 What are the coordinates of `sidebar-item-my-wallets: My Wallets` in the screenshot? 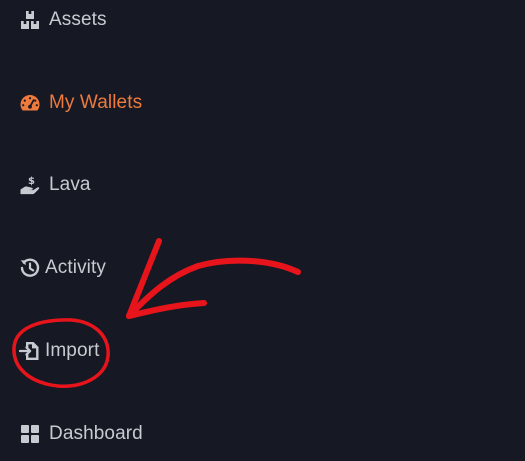 It's located at (80, 103).